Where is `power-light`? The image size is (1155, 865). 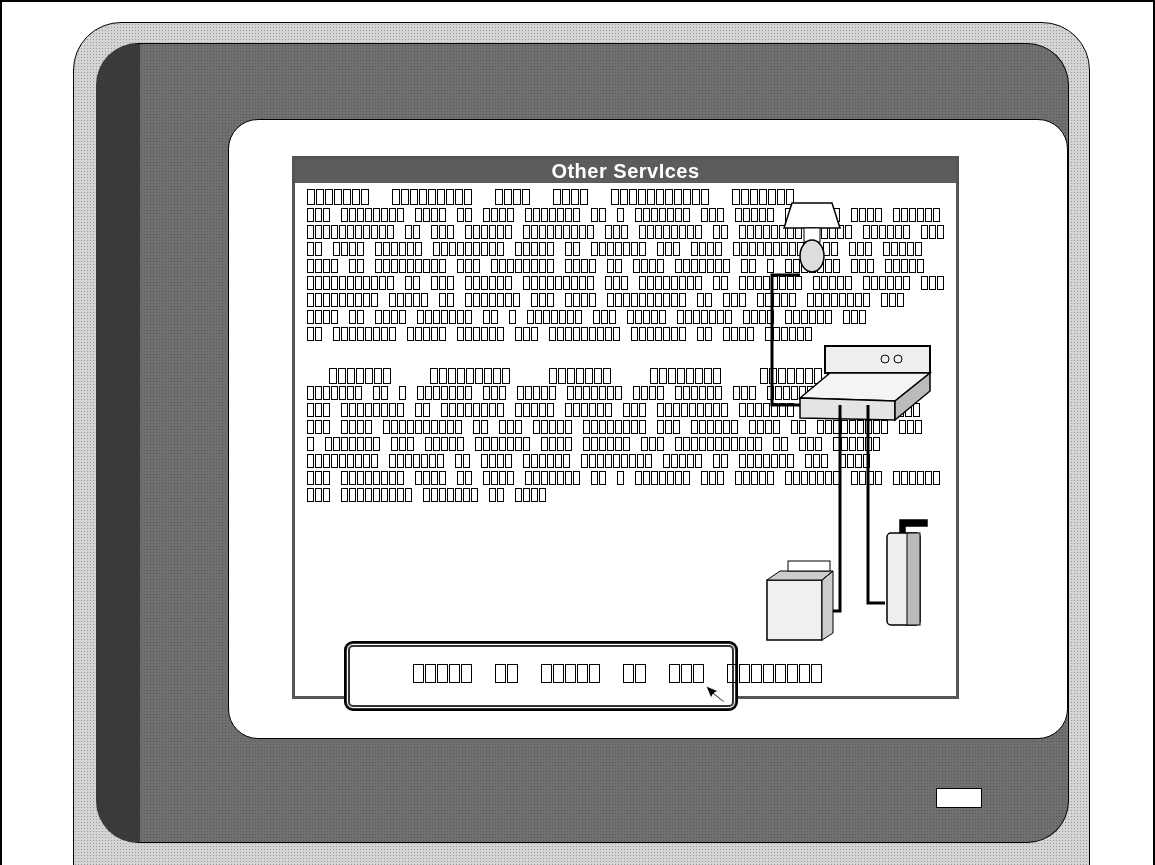
power-light is located at coordinates (959, 798).